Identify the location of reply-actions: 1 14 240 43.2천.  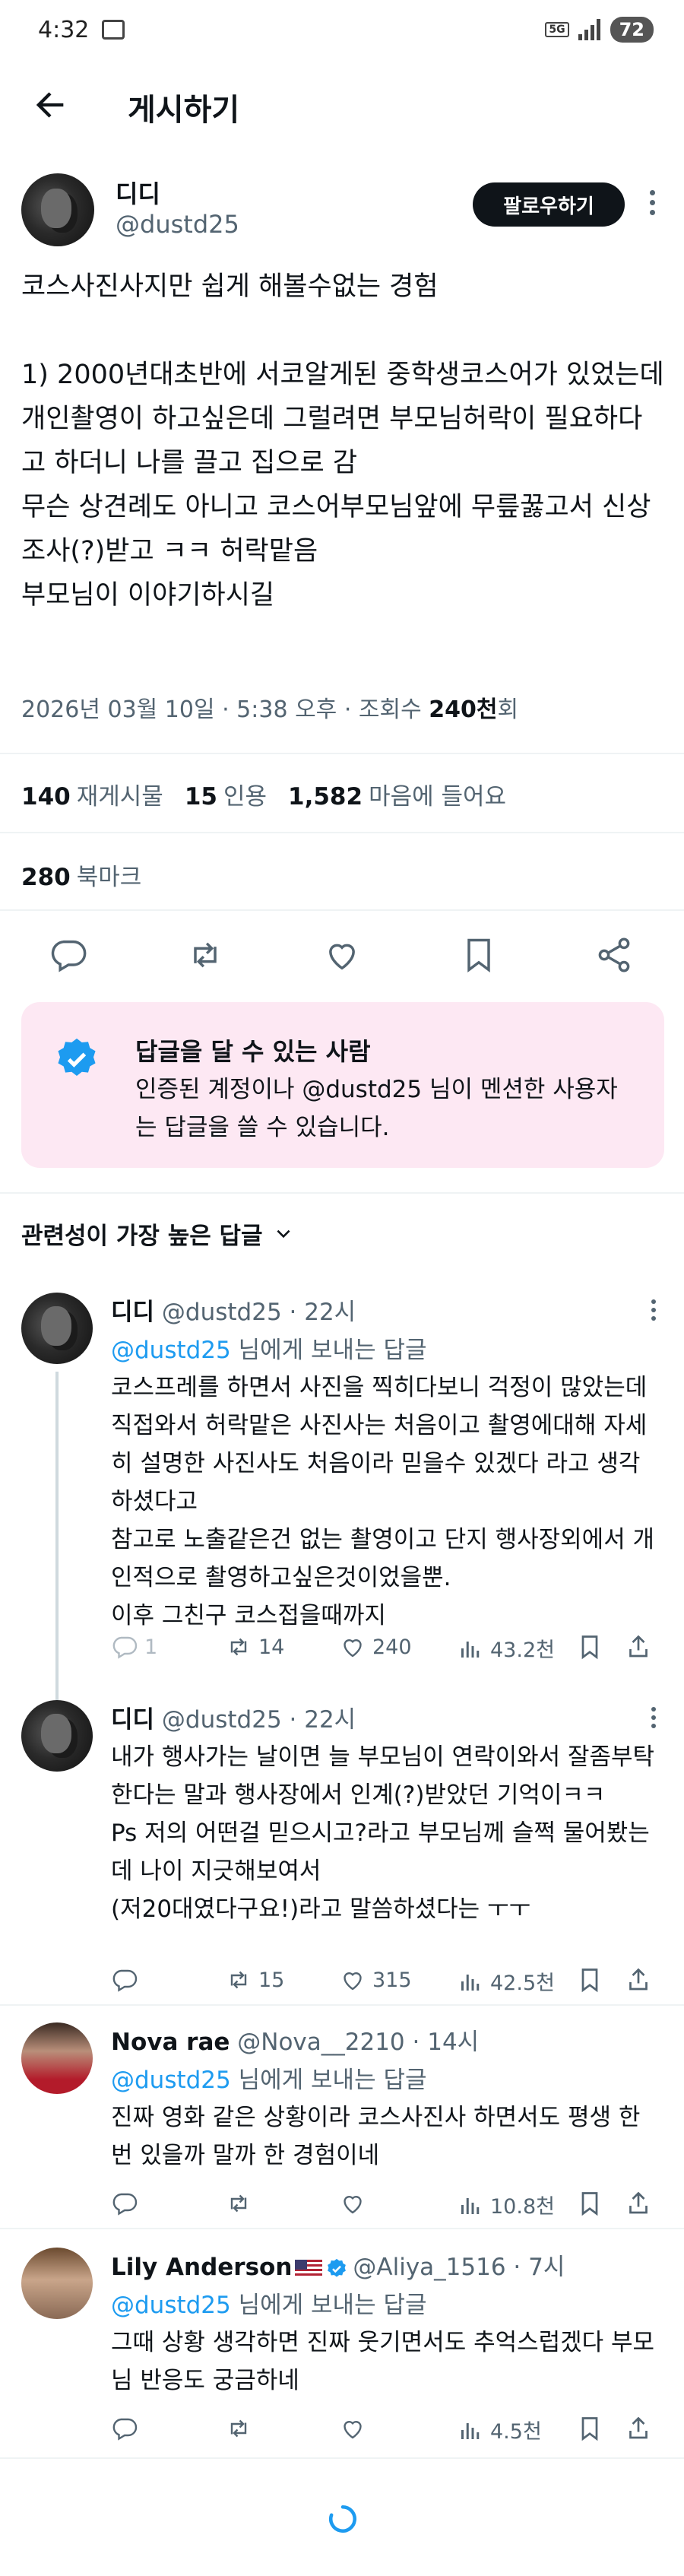
(384, 1650).